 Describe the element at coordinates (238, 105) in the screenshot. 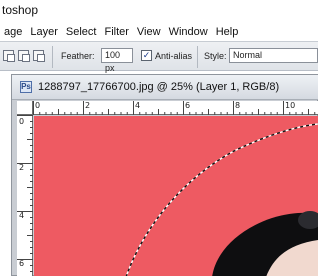

I see `ruler-h-label: 8` at that location.